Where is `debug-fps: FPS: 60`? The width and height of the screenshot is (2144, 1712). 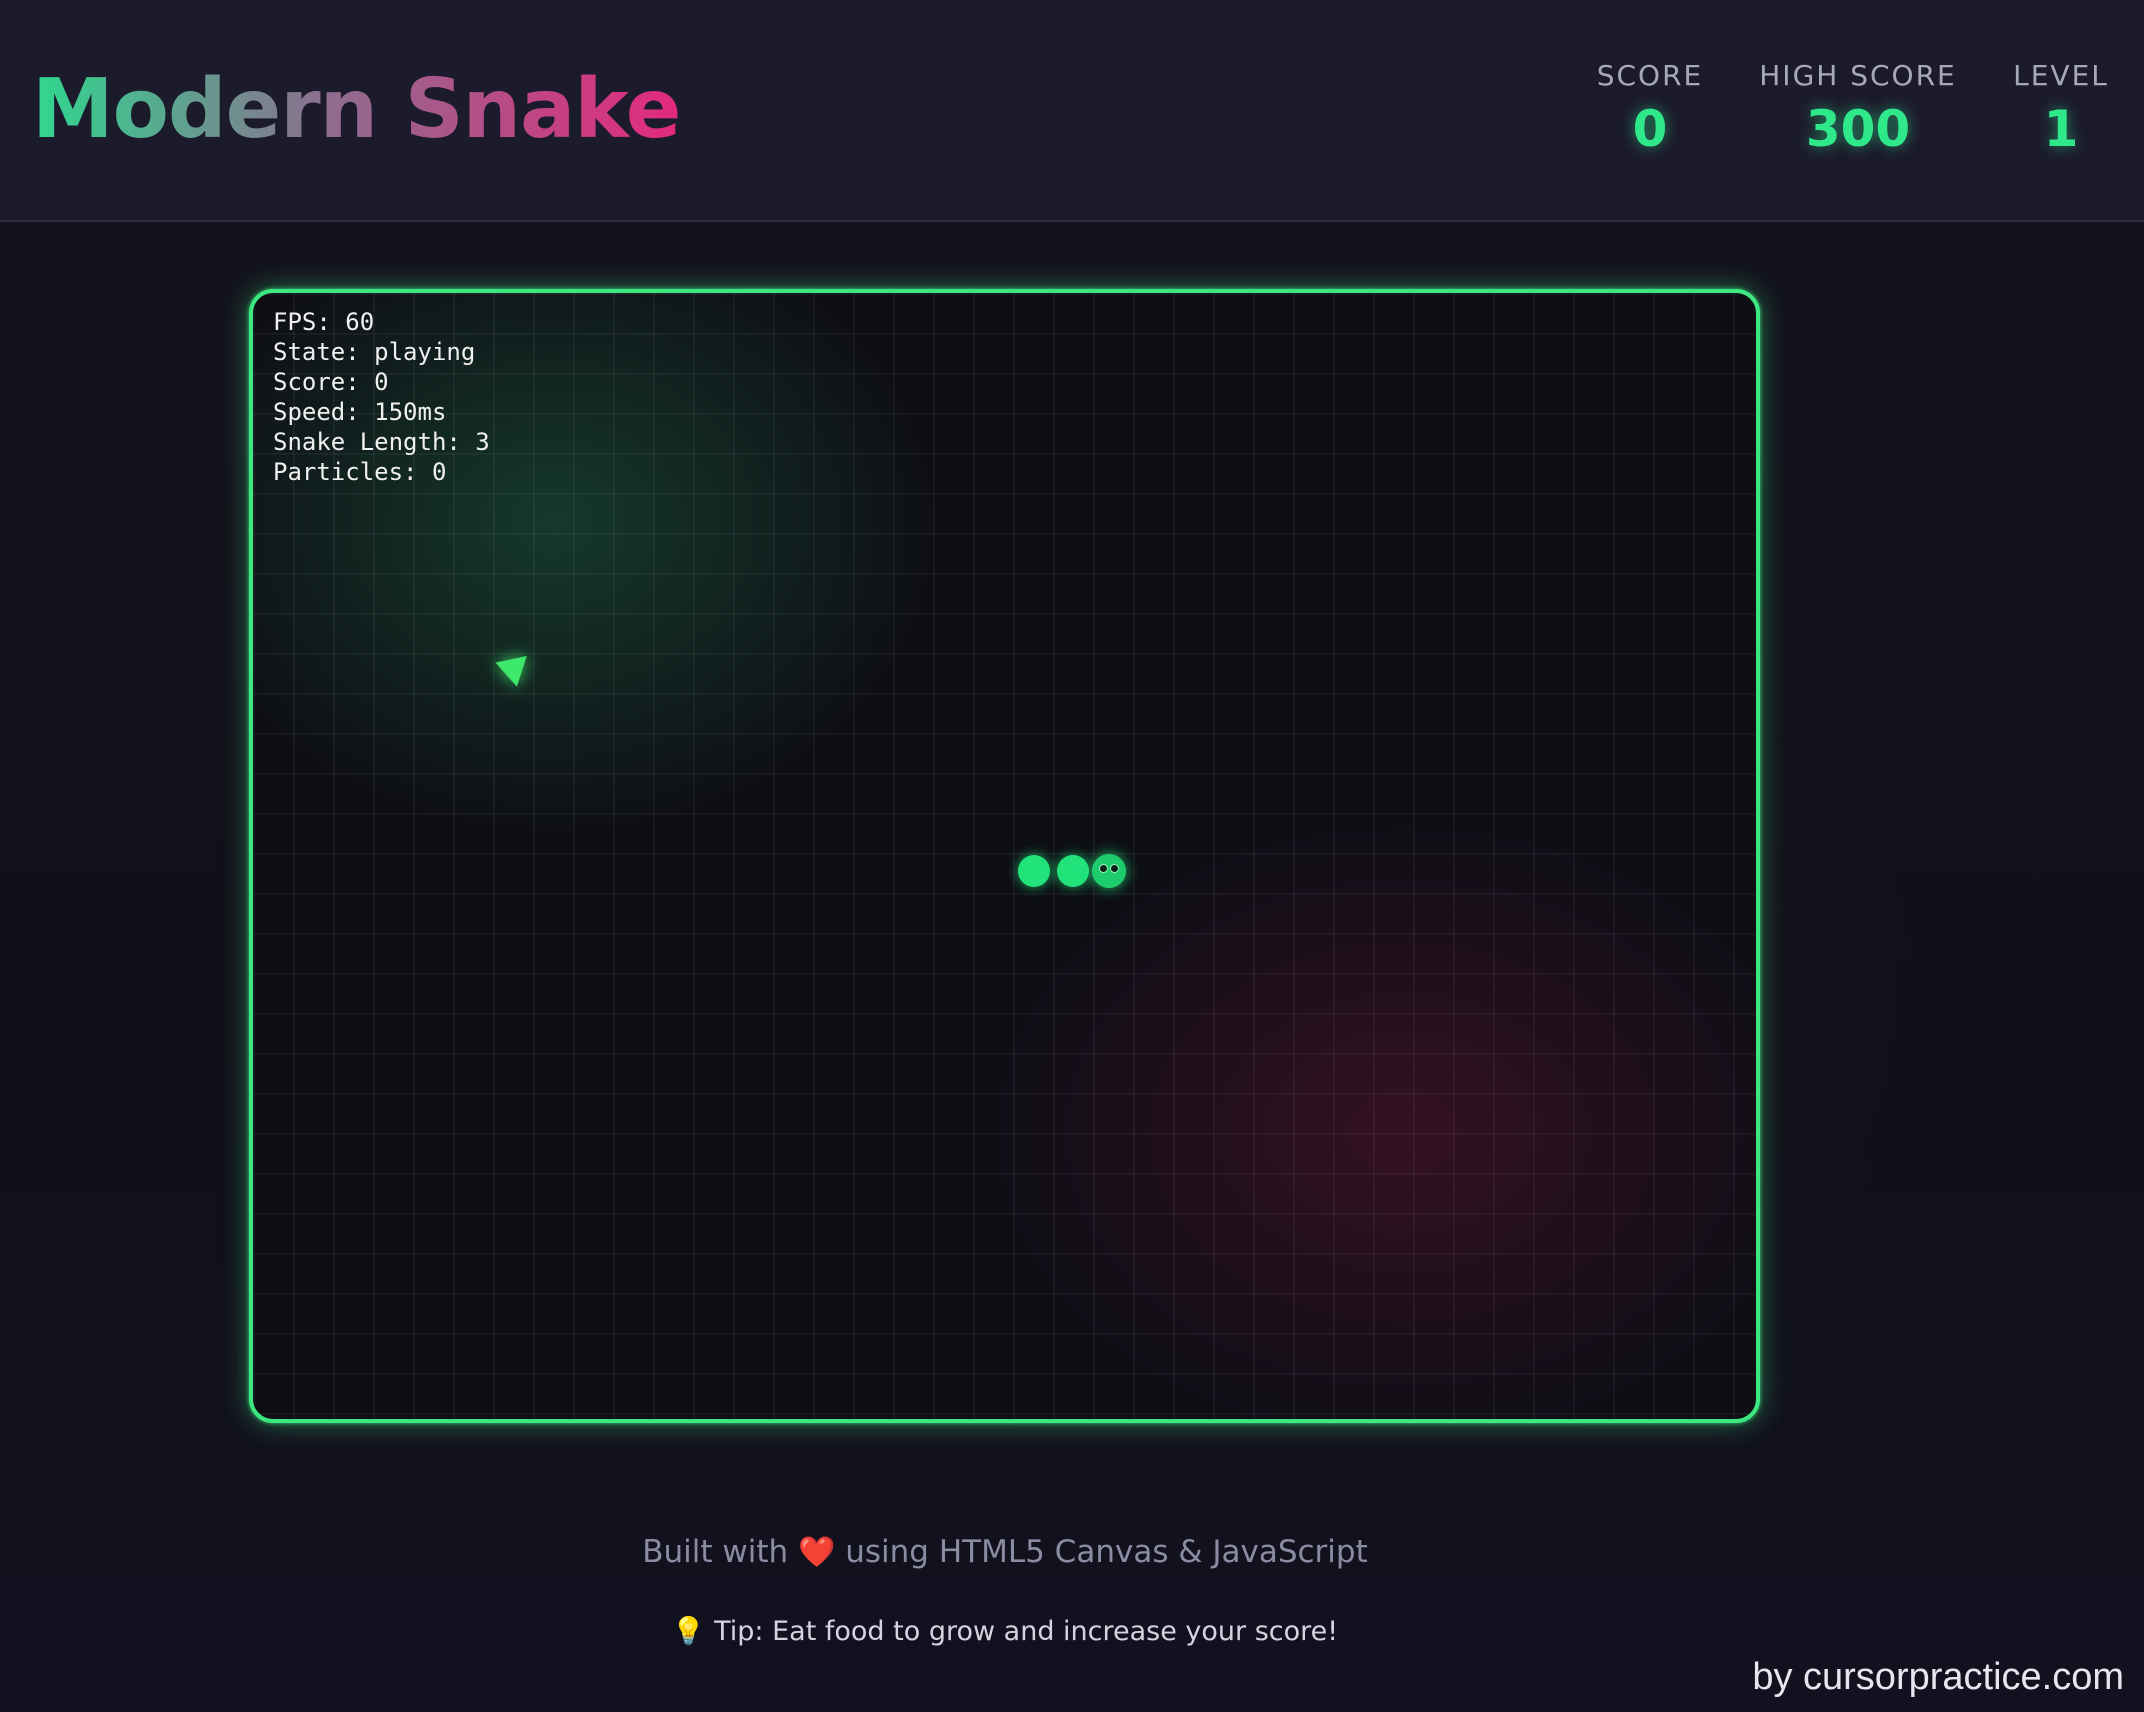
debug-fps: FPS: 60 is located at coordinates (324, 322).